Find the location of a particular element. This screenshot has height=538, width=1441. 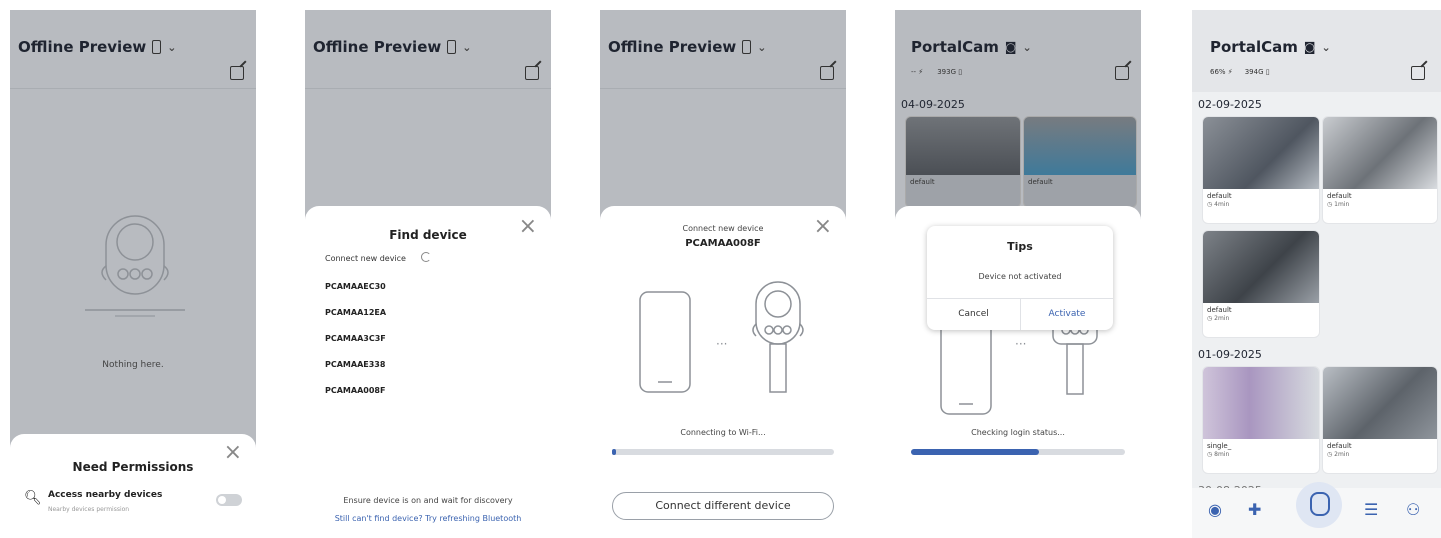

connection-progress is located at coordinates (723, 452).